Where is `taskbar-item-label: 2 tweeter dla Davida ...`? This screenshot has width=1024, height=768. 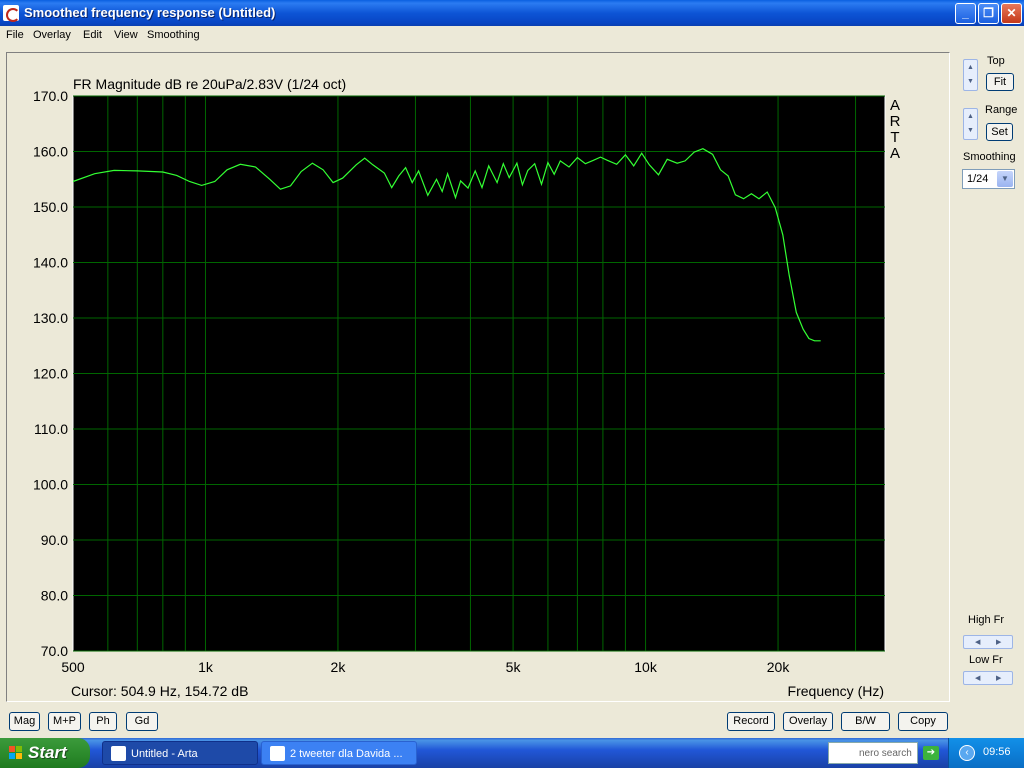 taskbar-item-label: 2 tweeter dla Davida ... is located at coordinates (346, 754).